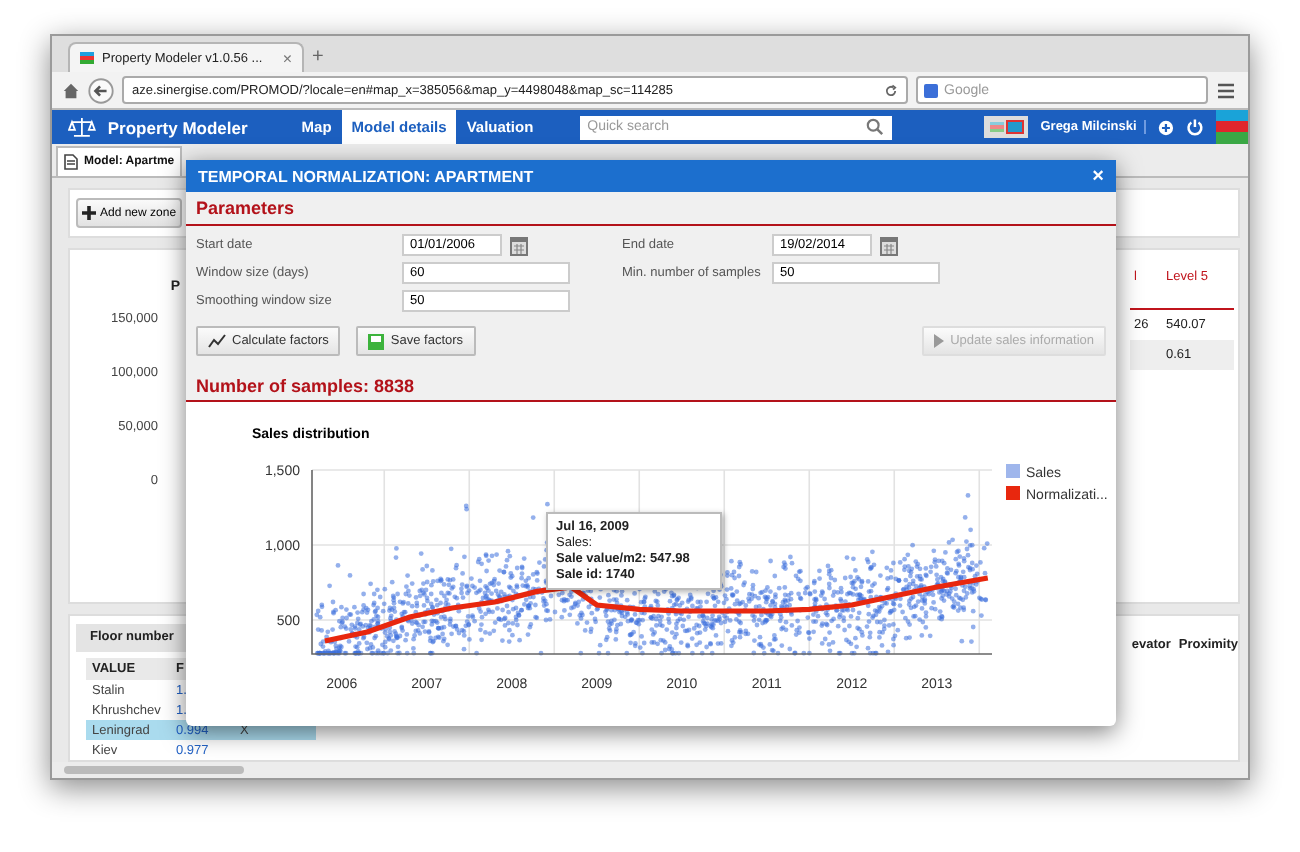 The height and width of the screenshot is (852, 1300). Describe the element at coordinates (82, 127) in the screenshot. I see `scales-logo-icon` at that location.